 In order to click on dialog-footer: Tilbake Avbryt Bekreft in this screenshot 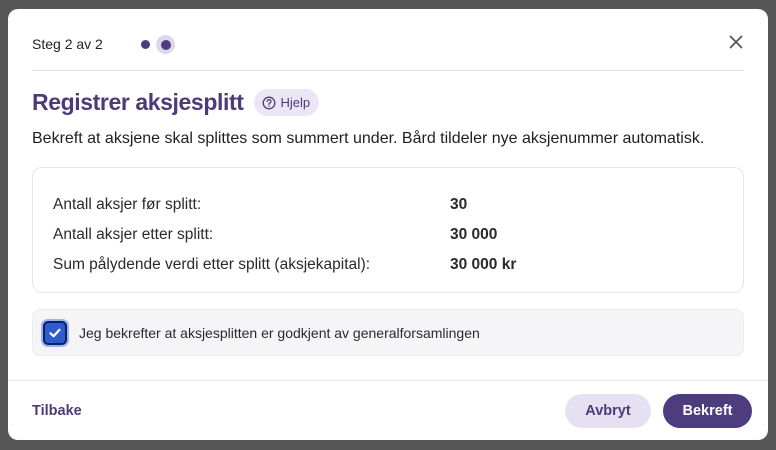, I will do `click(388, 410)`.